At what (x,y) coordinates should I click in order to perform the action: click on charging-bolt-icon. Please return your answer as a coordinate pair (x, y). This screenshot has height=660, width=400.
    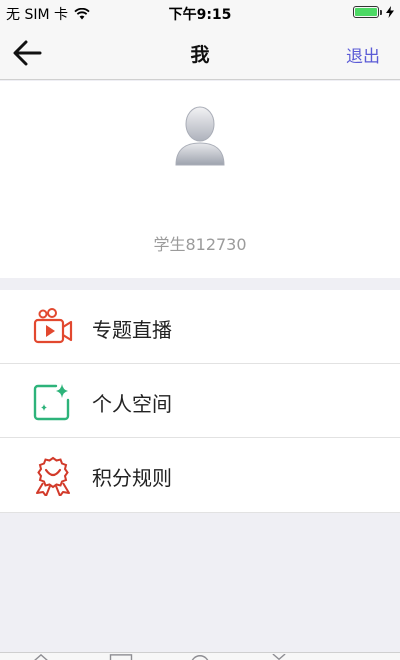
    Looking at the image, I should click on (390, 12).